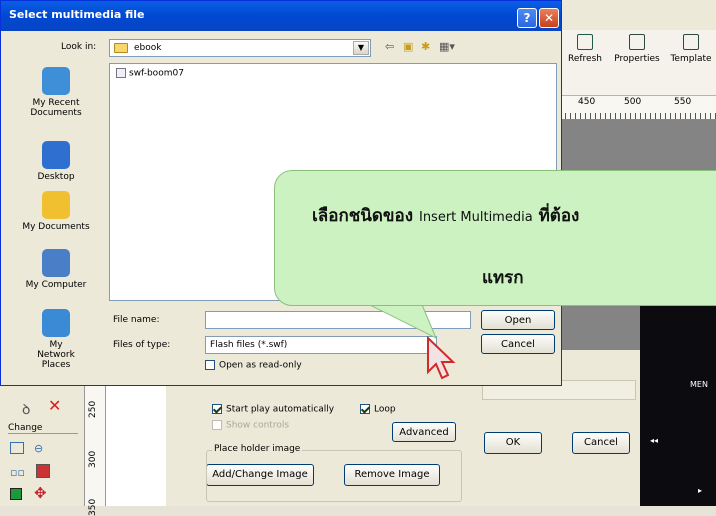 The image size is (716, 516). Describe the element at coordinates (475, 217) in the screenshot. I see `callout-english: Insert Multimedia` at that location.